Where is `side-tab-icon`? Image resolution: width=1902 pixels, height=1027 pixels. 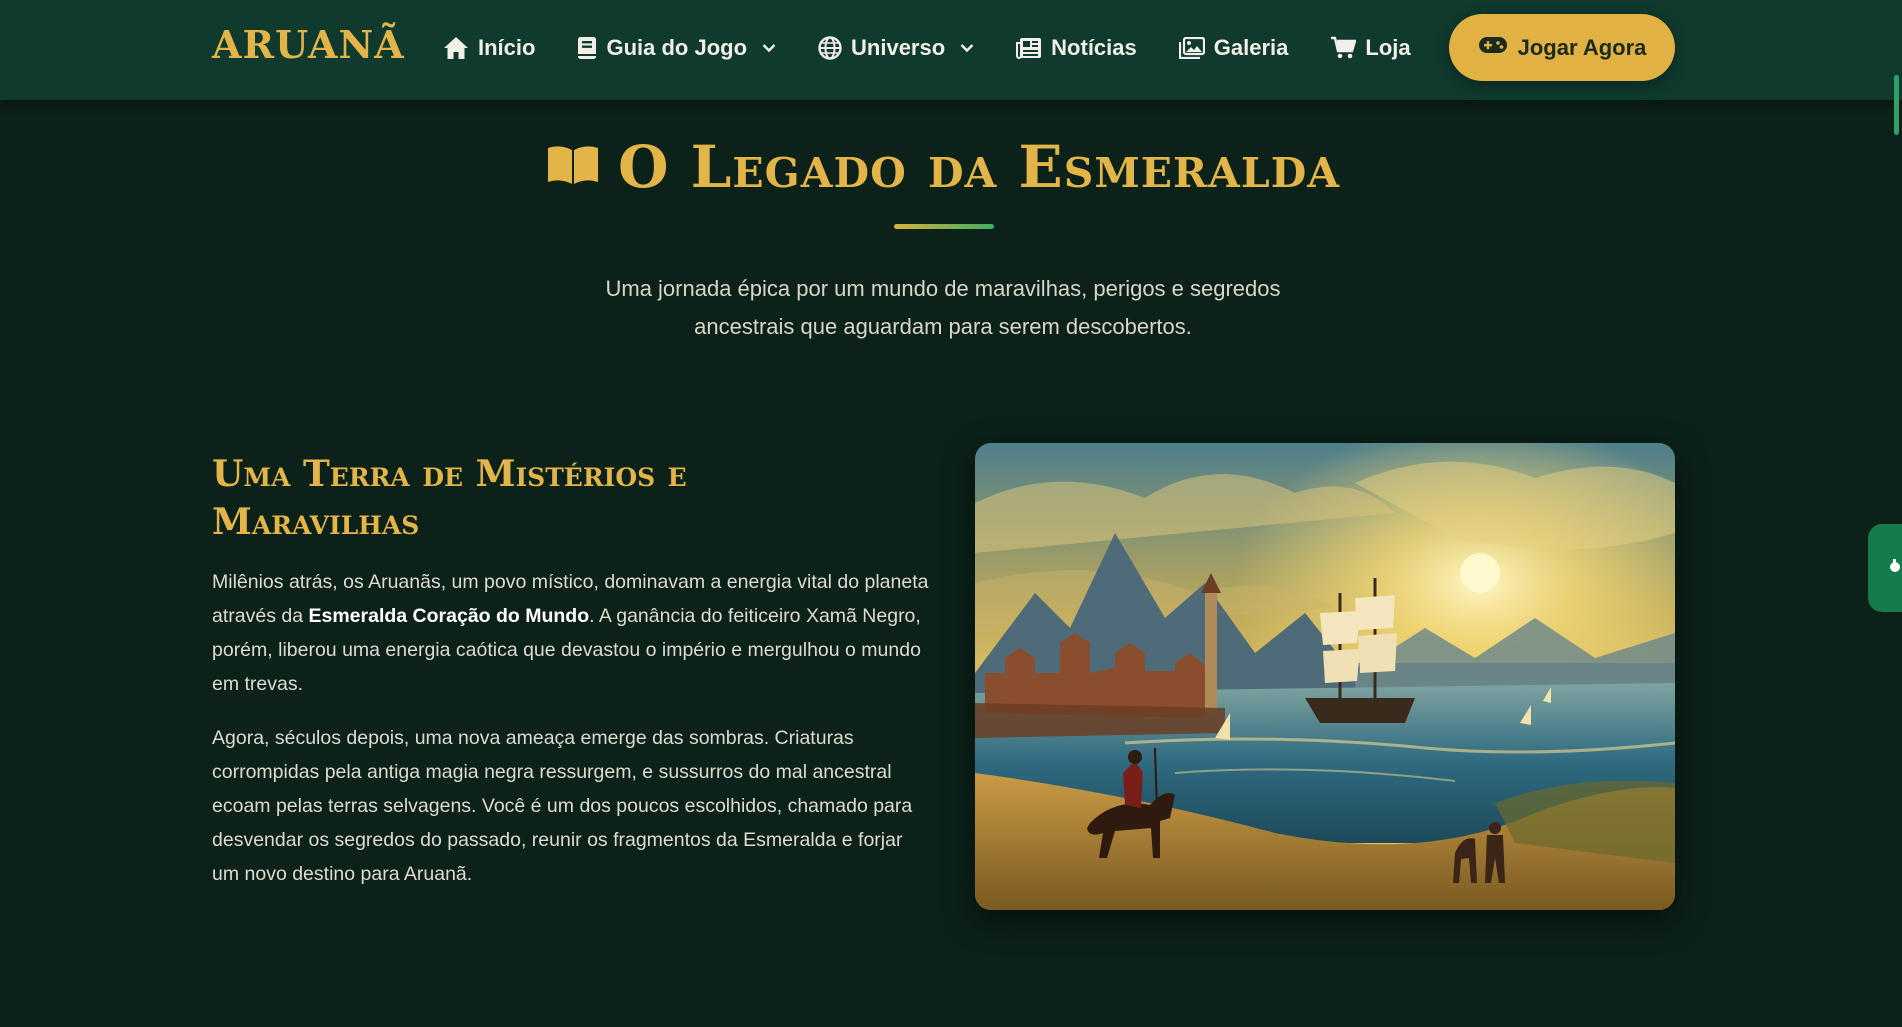
side-tab-icon is located at coordinates (1892, 568).